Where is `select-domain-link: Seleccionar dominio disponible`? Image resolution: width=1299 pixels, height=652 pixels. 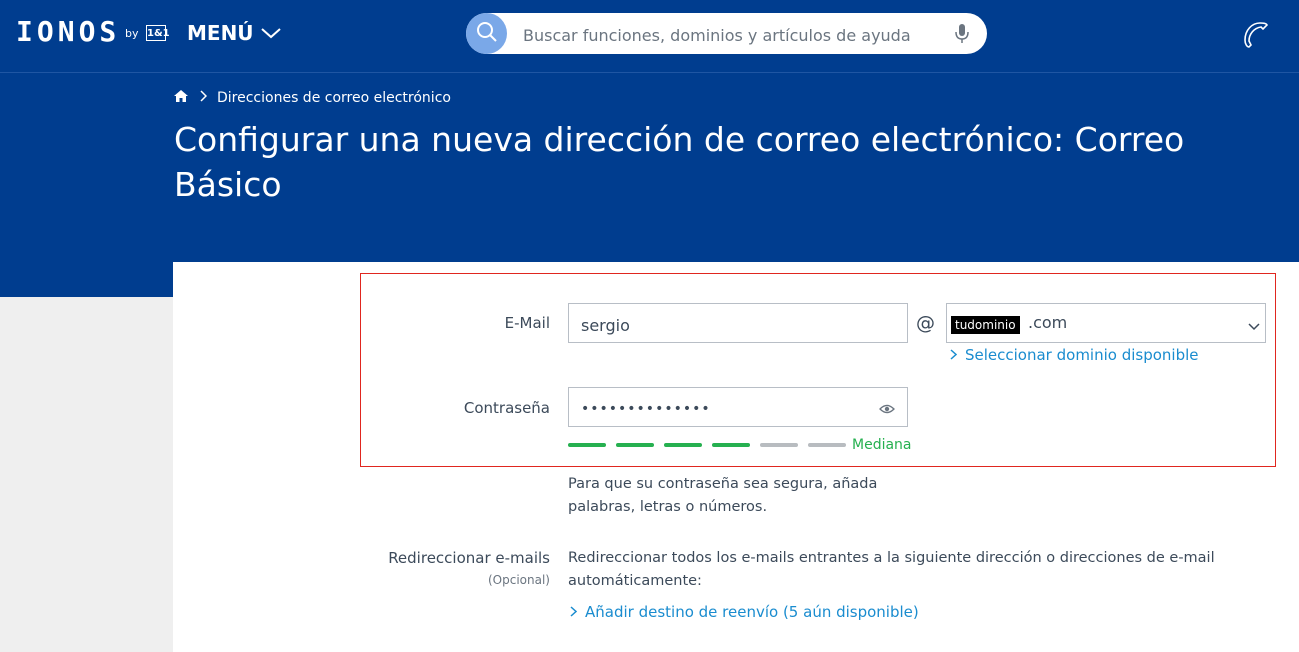 select-domain-link: Seleccionar dominio disponible is located at coordinates (1074, 355).